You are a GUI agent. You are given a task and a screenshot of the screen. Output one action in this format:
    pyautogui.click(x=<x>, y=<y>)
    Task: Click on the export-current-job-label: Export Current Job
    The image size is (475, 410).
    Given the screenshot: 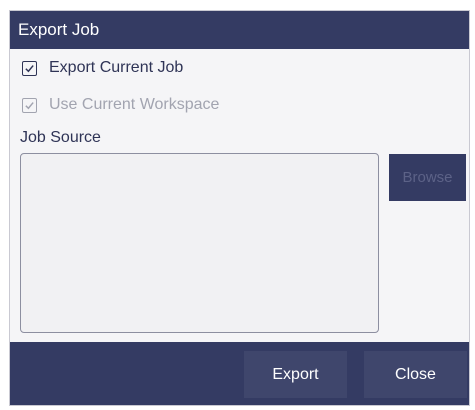 What is the action you would take?
    pyautogui.click(x=116, y=67)
    